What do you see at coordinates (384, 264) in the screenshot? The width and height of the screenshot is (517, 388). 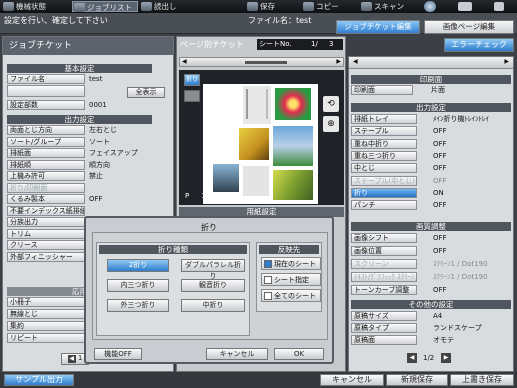 I see `image_rows-item-2: スクリーン` at bounding box center [384, 264].